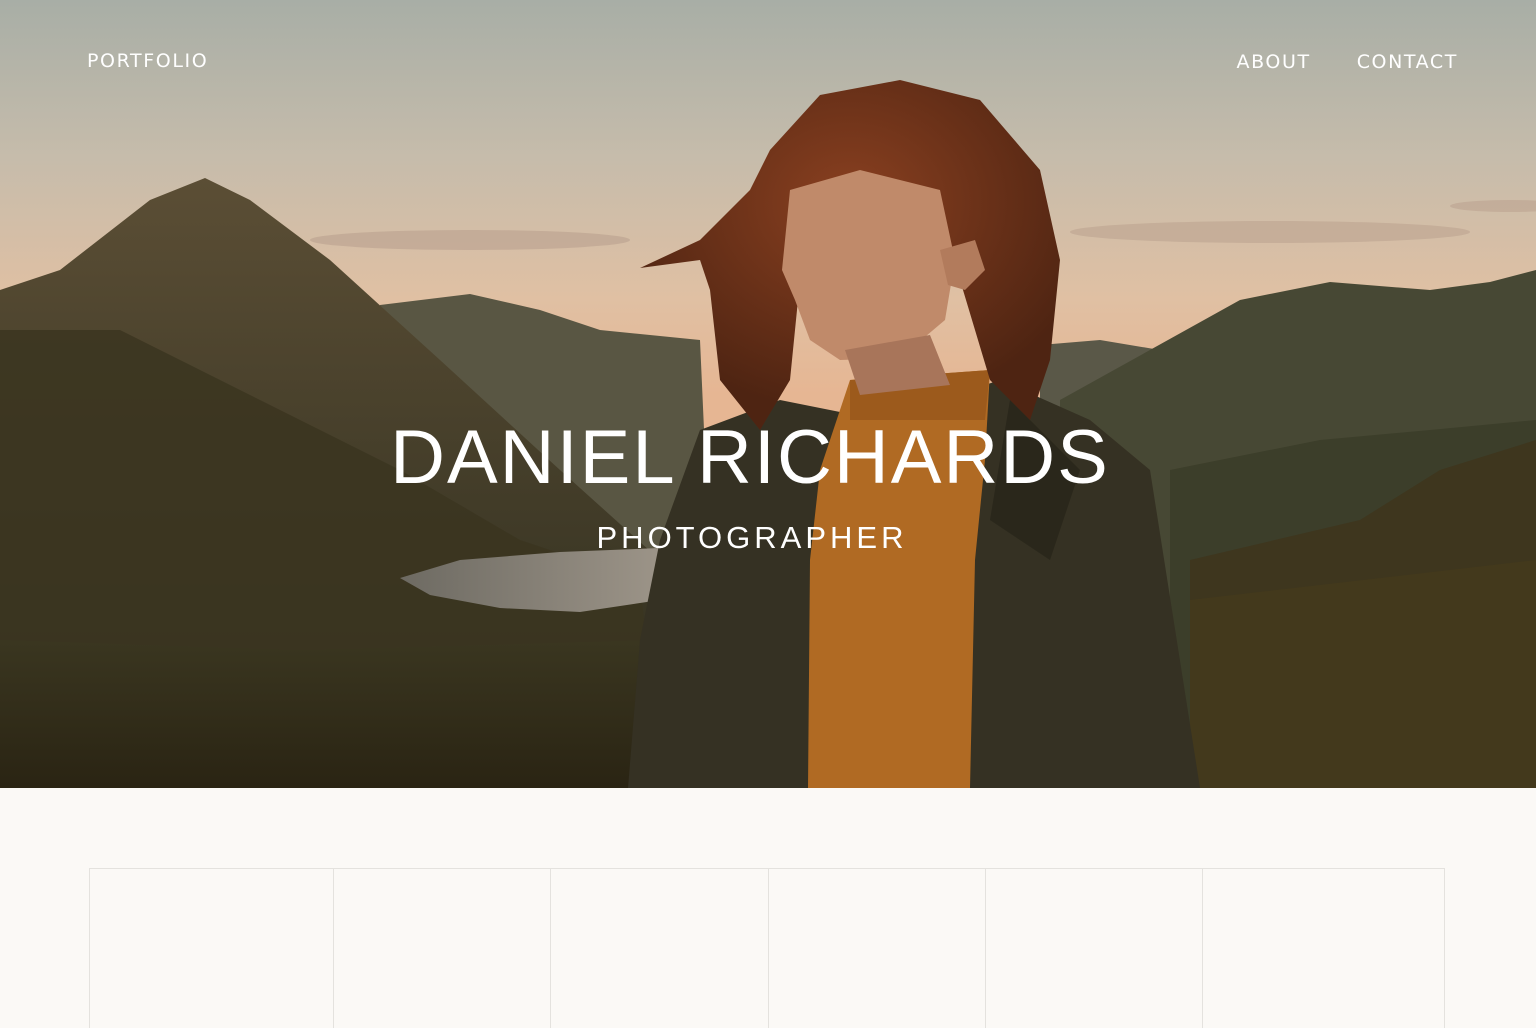  Describe the element at coordinates (752, 537) in the screenshot. I see `hero-subtitle: PHOTOGRAPHER` at that location.